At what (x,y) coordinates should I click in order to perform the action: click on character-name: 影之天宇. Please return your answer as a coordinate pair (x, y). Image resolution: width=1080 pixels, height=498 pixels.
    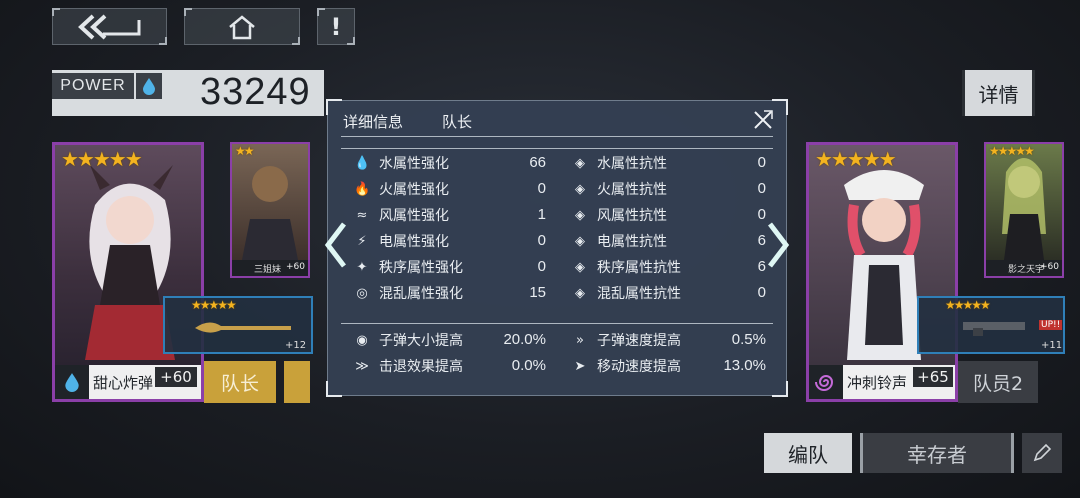
    Looking at the image, I should click on (1026, 269).